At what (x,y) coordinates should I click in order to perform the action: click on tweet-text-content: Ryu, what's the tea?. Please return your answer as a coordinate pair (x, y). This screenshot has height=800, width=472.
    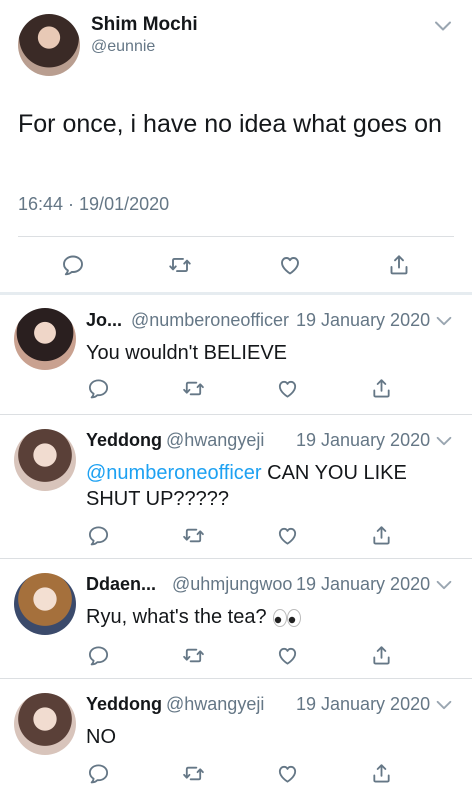
    Looking at the image, I should click on (176, 617).